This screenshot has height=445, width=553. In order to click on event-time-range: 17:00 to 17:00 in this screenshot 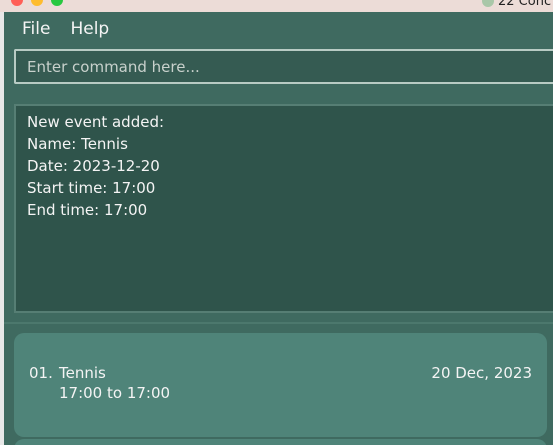, I will do `click(115, 393)`.